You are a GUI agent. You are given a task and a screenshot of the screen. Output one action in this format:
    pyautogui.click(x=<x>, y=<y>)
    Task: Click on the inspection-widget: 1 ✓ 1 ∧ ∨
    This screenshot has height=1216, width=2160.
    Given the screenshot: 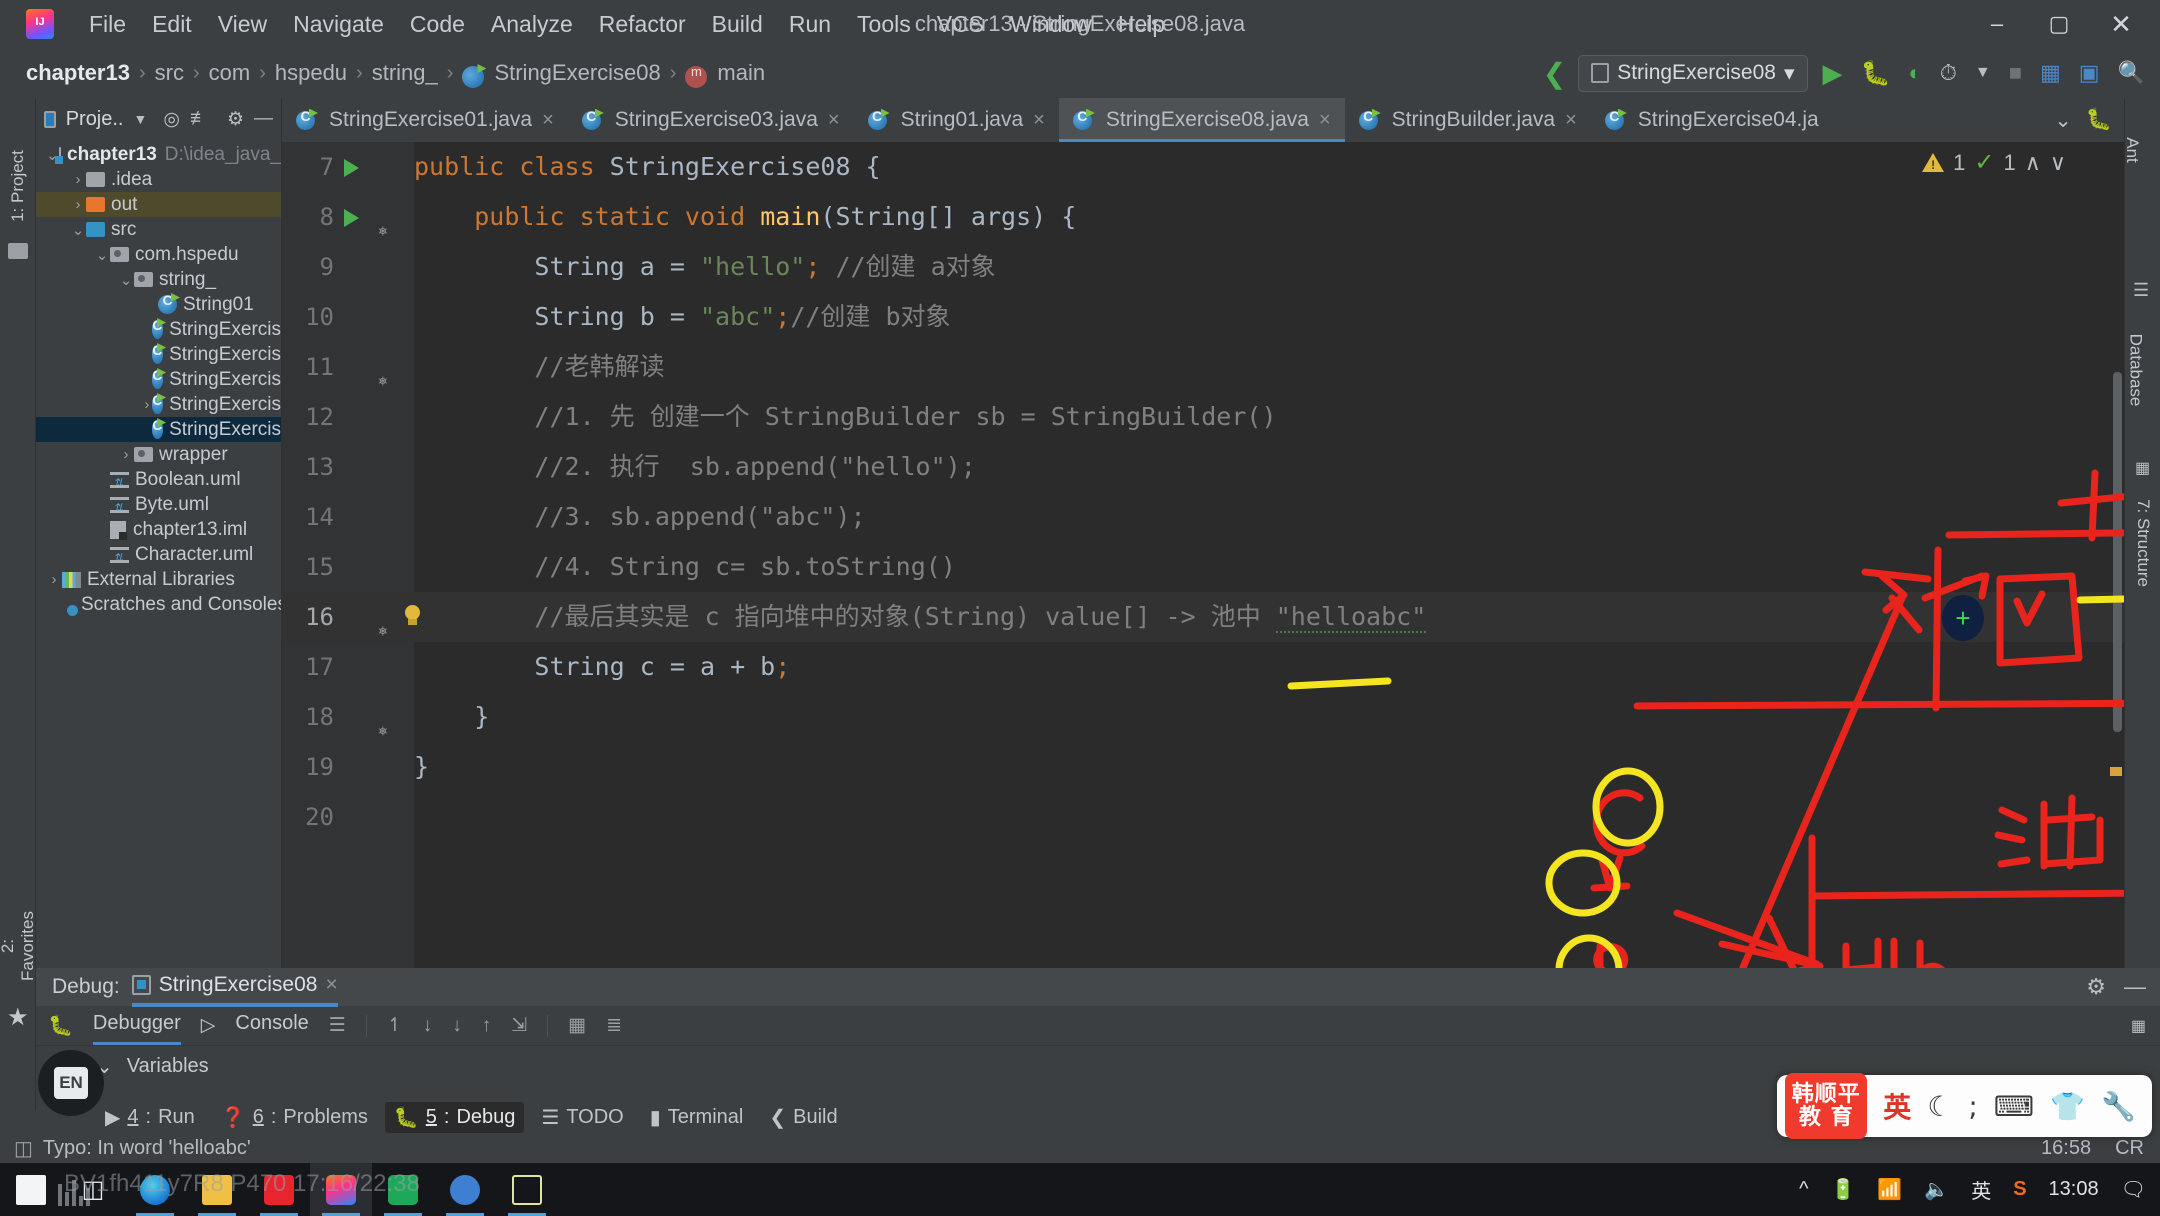 What is the action you would take?
    pyautogui.click(x=1994, y=162)
    